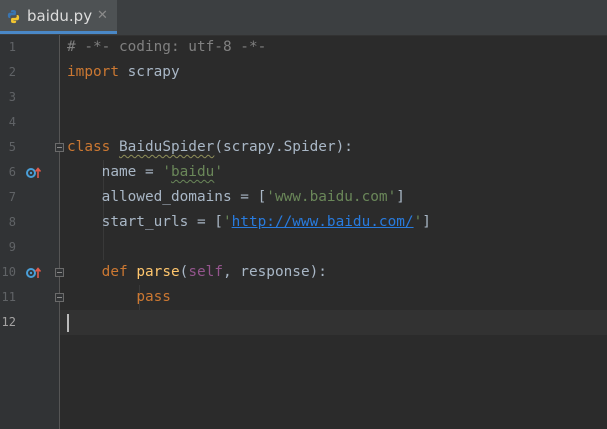 The height and width of the screenshot is (429, 607). Describe the element at coordinates (8, 272) in the screenshot. I see `line-number: 10` at that location.